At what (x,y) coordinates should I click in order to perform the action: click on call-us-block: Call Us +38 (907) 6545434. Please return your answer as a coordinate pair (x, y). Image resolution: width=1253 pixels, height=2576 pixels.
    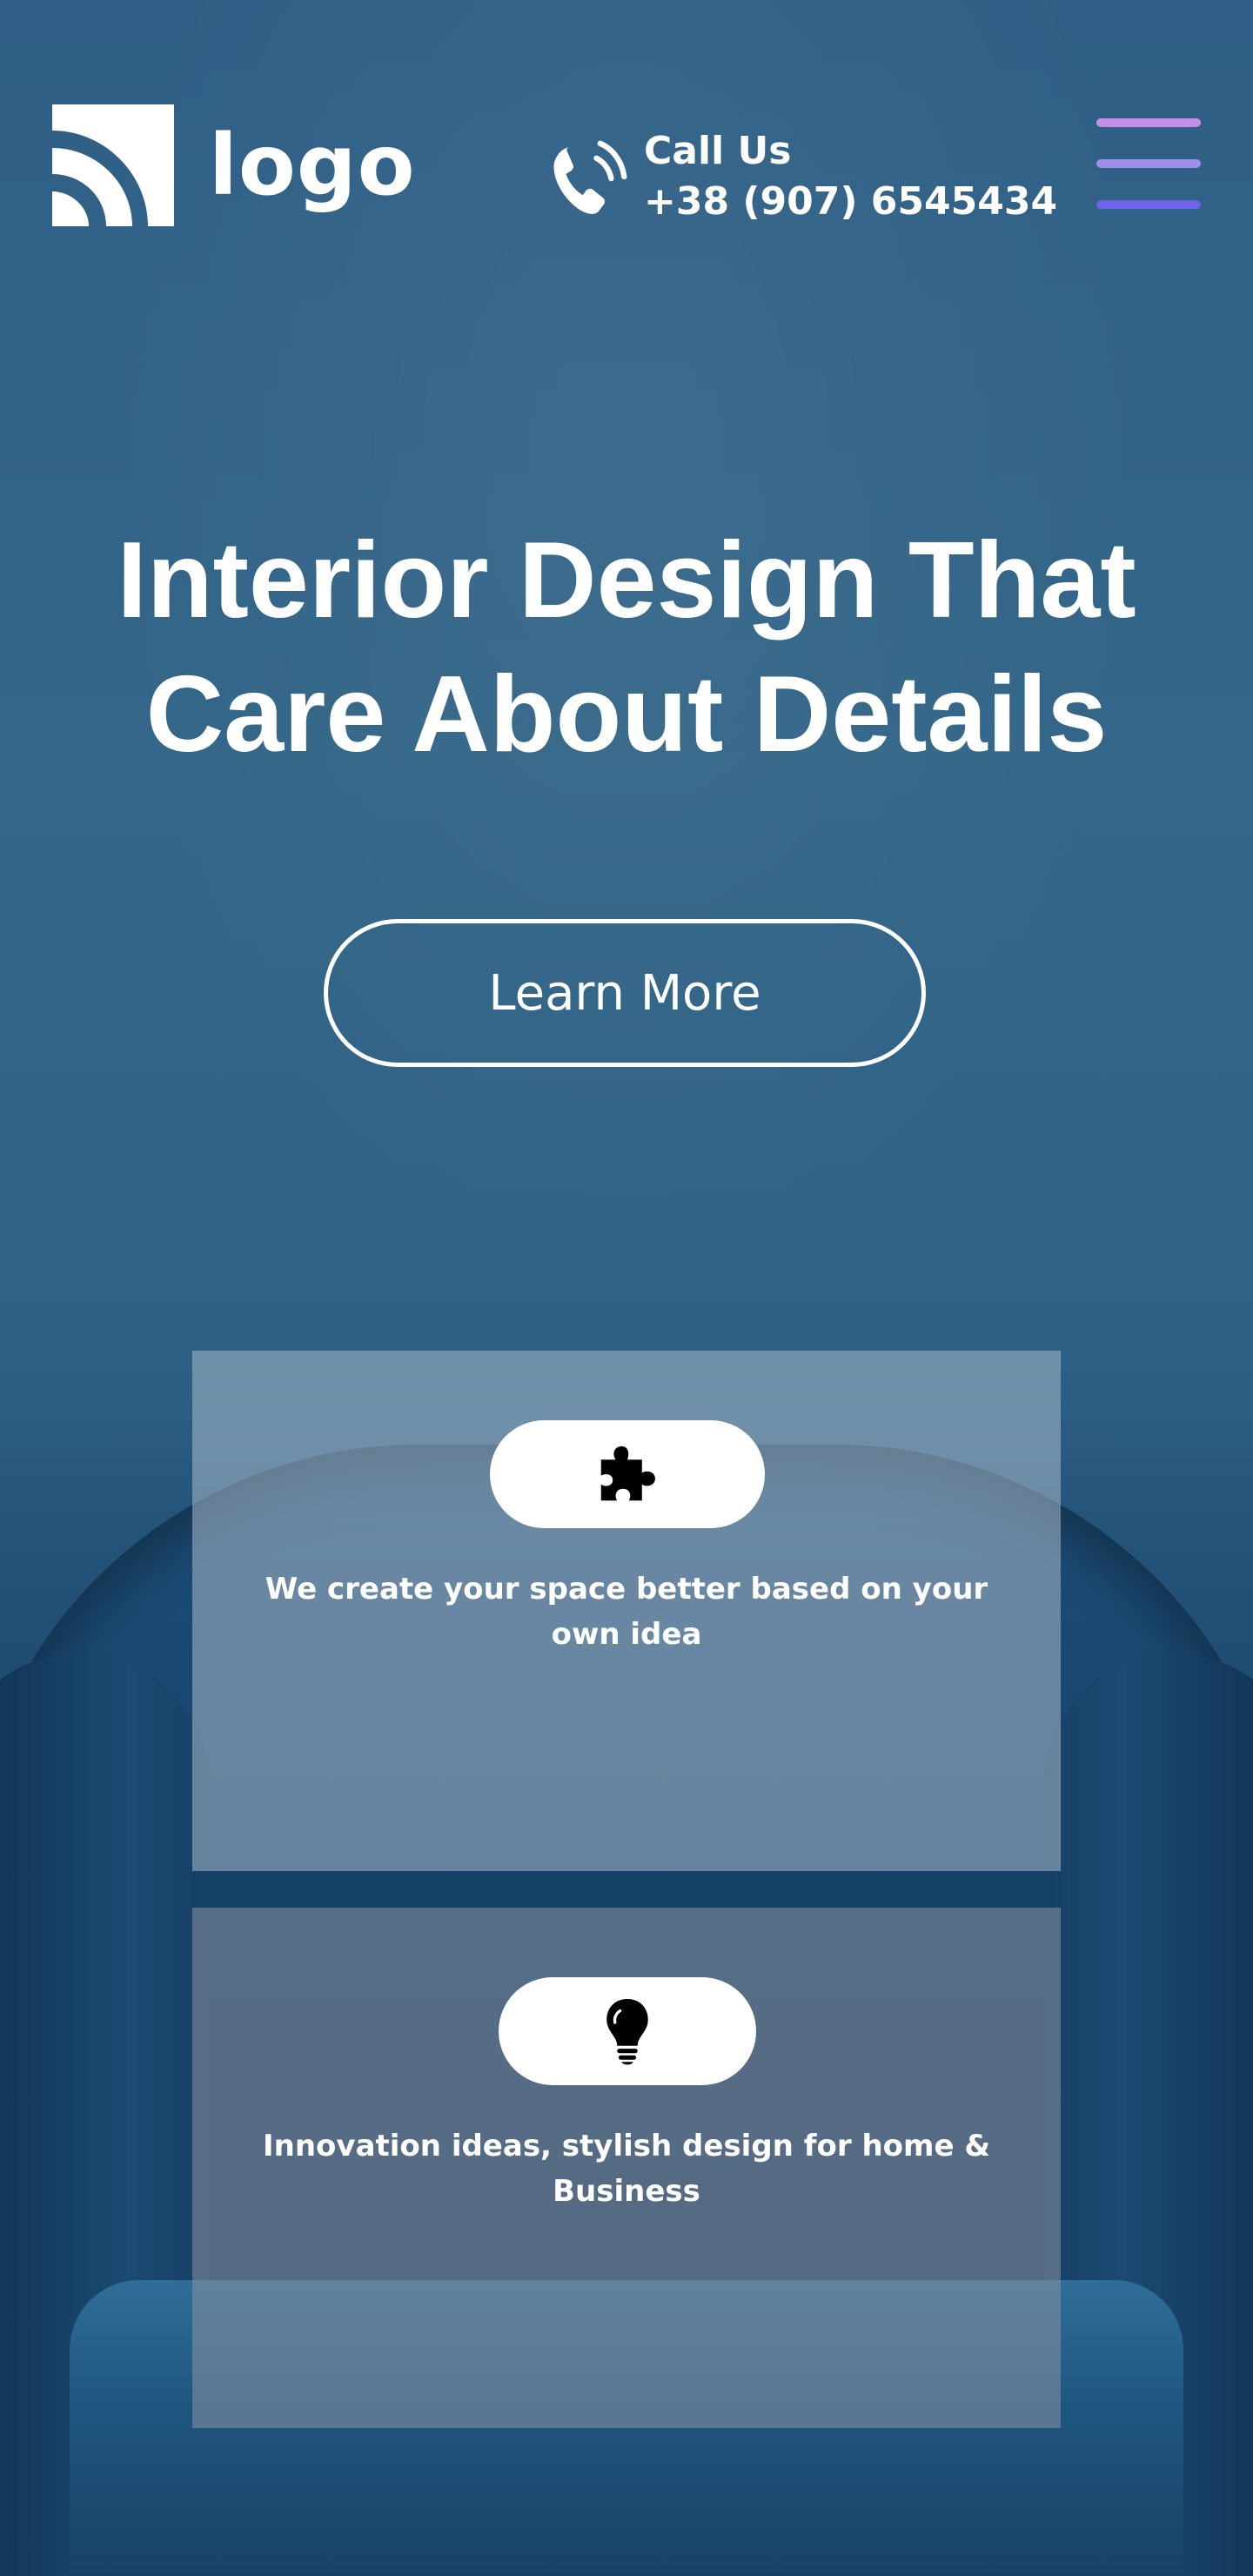
    Looking at the image, I should click on (804, 176).